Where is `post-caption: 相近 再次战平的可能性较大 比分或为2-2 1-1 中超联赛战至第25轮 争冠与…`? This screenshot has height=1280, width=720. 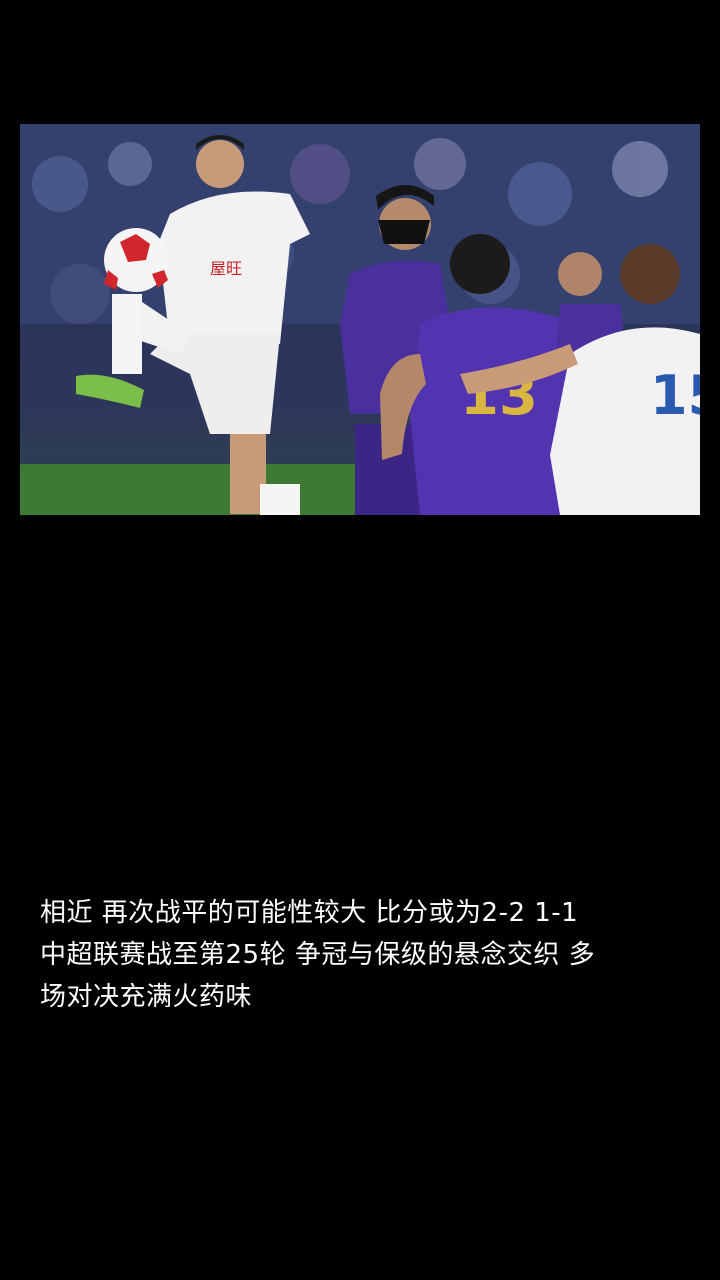 post-caption: 相近 再次战平的可能性较大 比分或为2-2 1-1 中超联赛战至第25轮 争冠与… is located at coordinates (362, 955).